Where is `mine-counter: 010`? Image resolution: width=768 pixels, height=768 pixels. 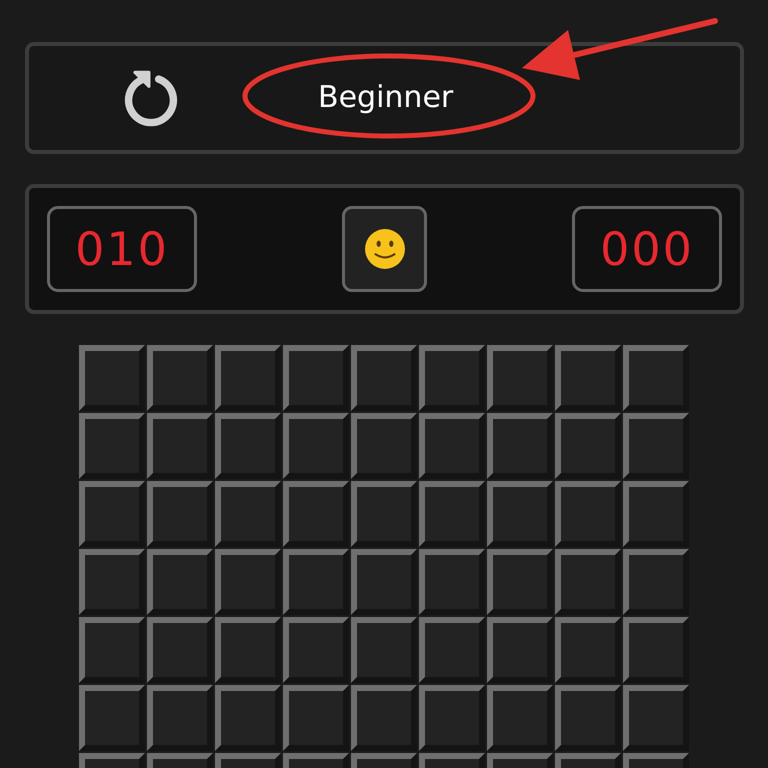 mine-counter: 010 is located at coordinates (122, 249).